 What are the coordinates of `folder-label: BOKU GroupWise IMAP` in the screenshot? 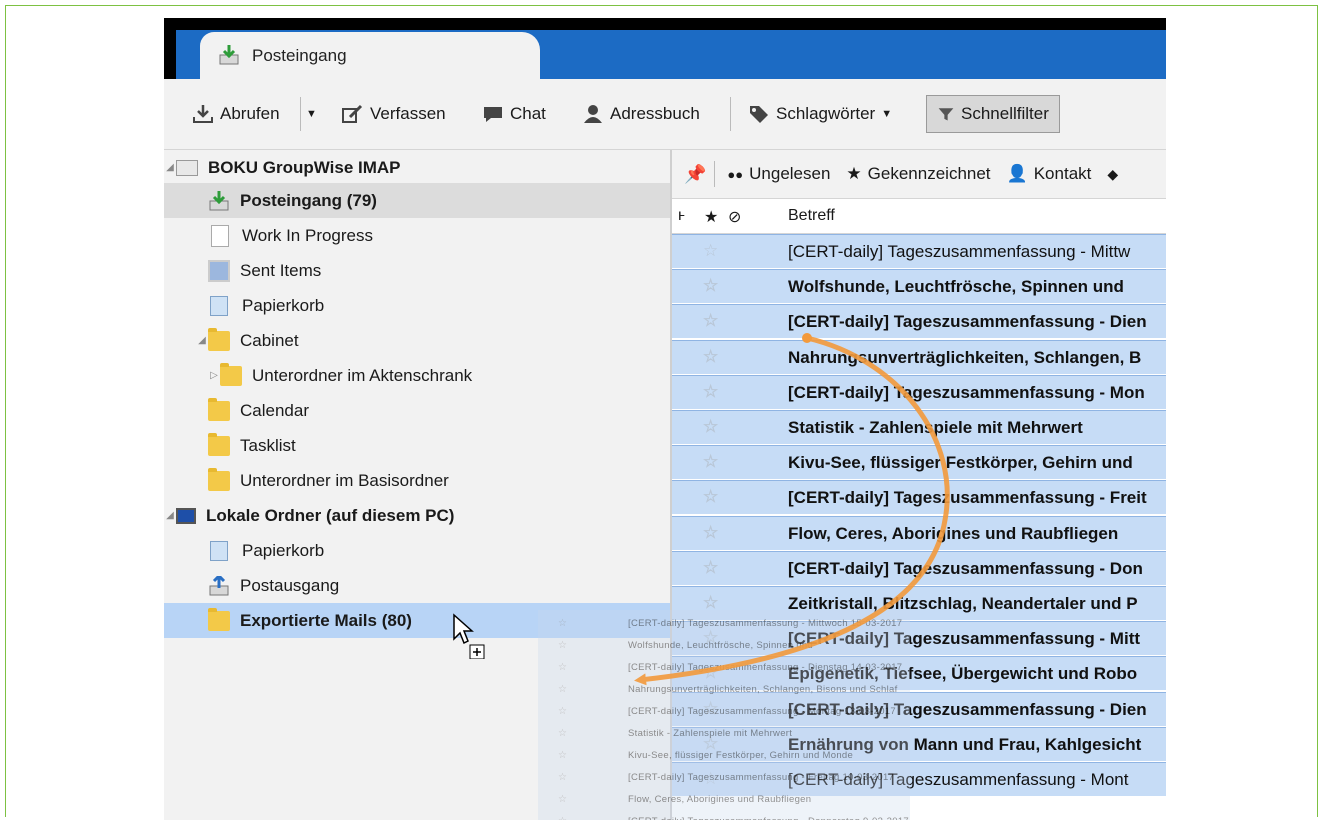 It's located at (304, 167).